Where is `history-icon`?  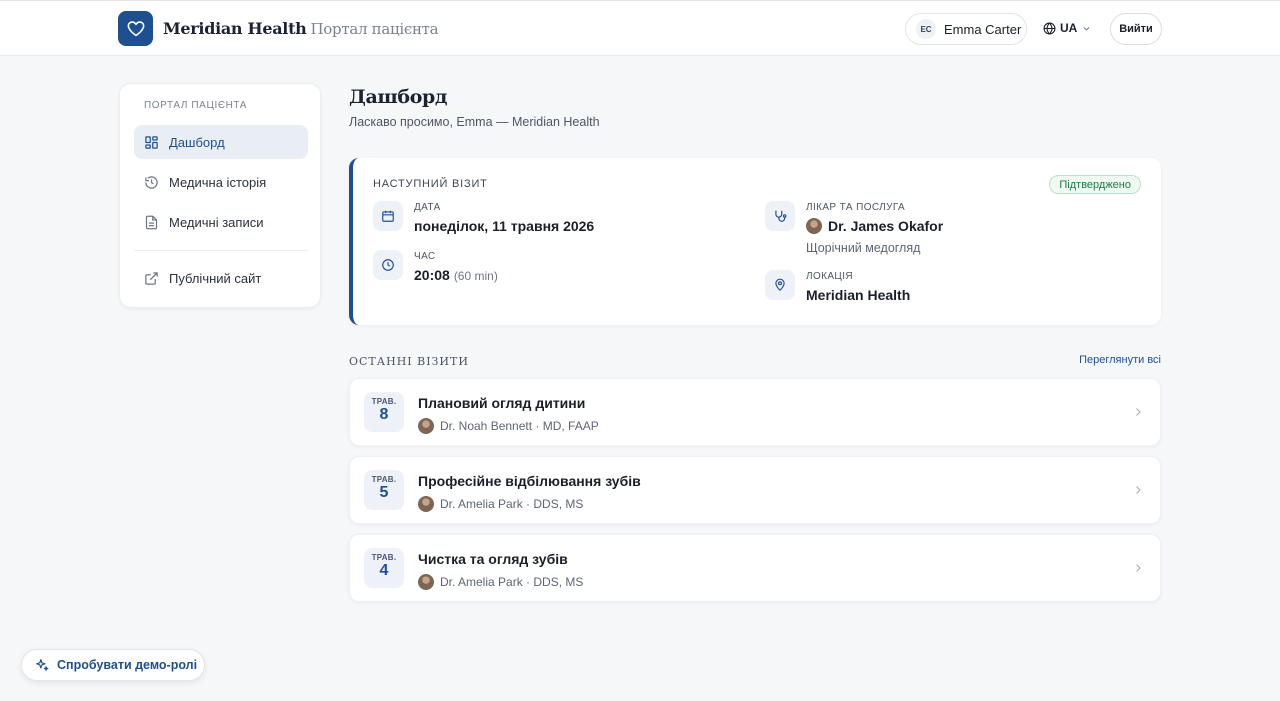 history-icon is located at coordinates (151, 182).